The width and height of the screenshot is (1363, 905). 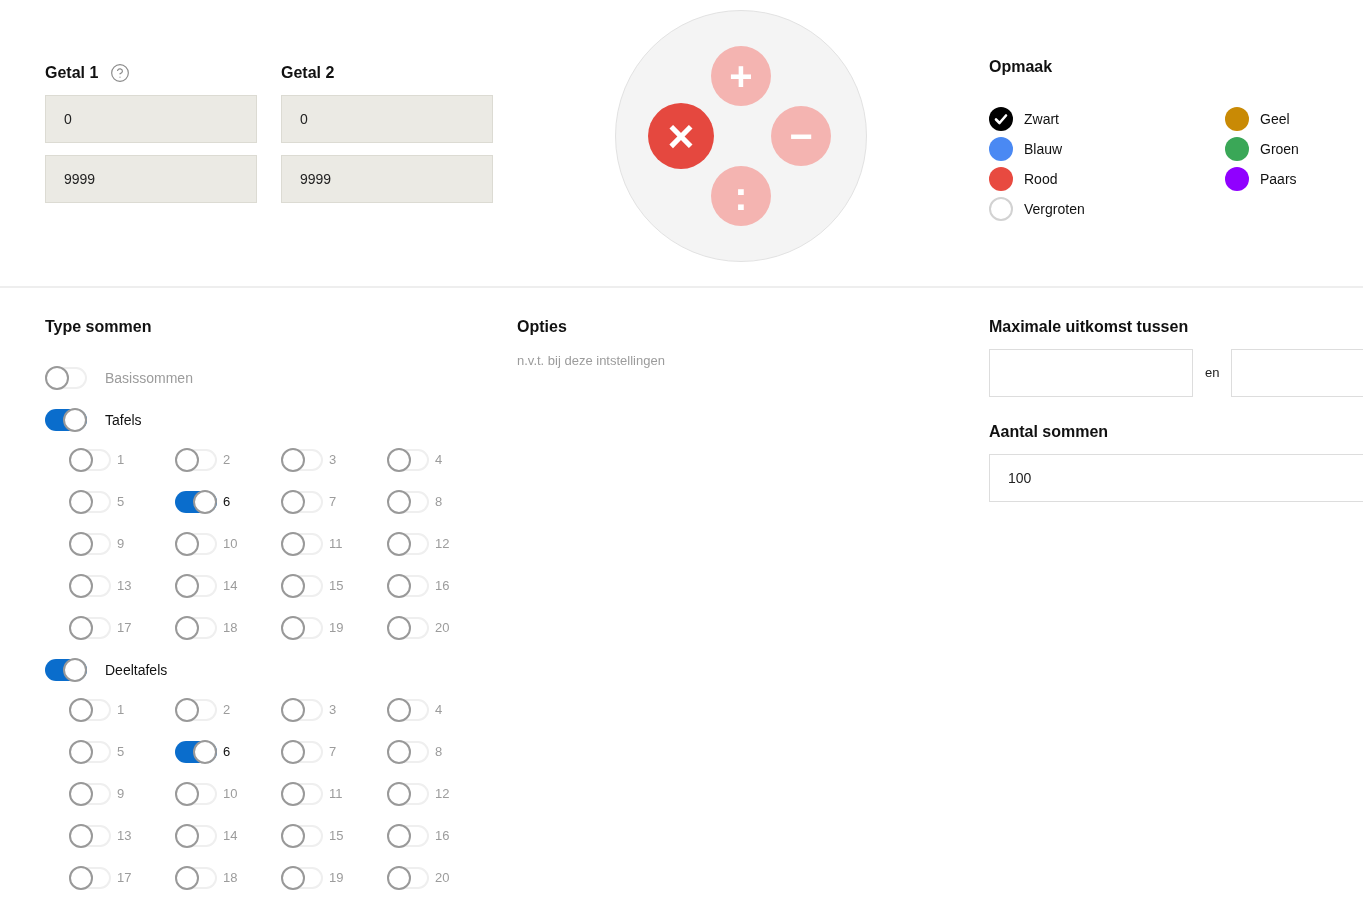 What do you see at coordinates (72, 73) in the screenshot?
I see `section-heading: Getal 1` at bounding box center [72, 73].